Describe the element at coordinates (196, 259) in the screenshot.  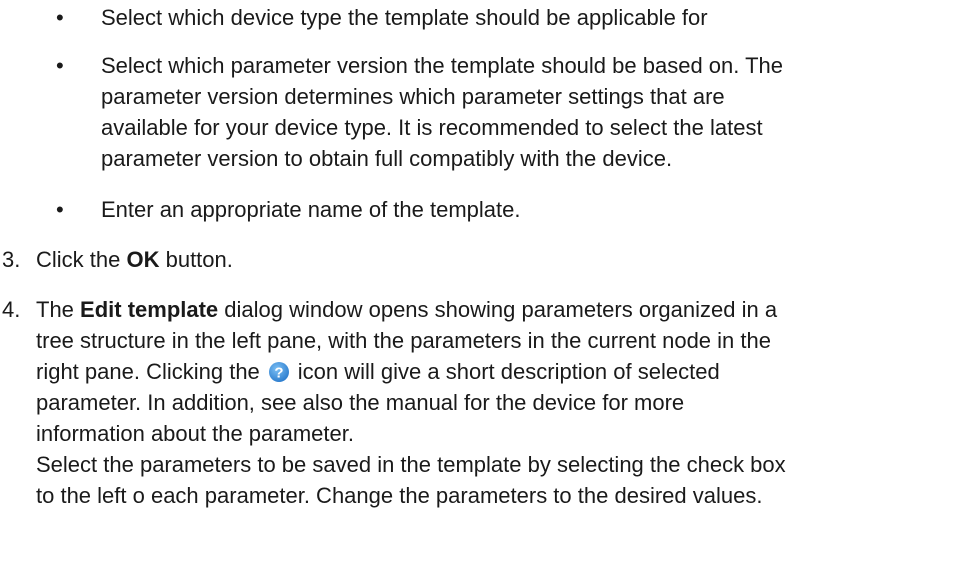
I see `step-text-part: button.` at that location.